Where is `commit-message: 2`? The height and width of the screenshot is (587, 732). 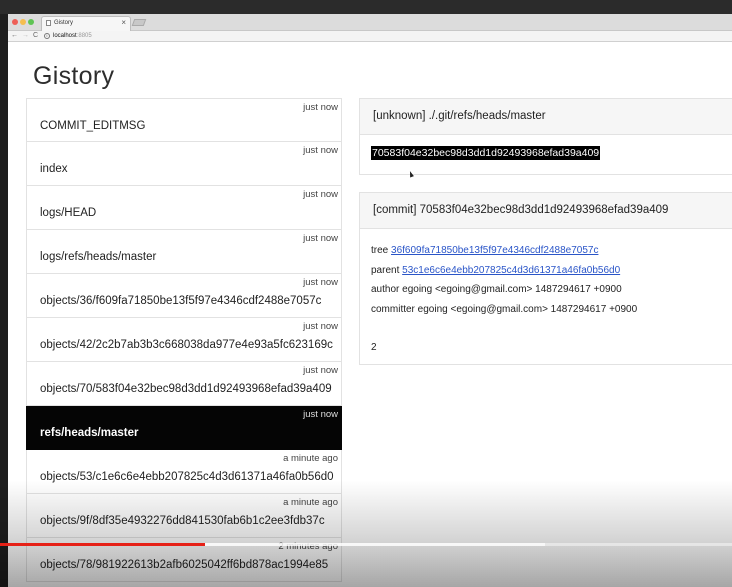 commit-message: 2 is located at coordinates (374, 347).